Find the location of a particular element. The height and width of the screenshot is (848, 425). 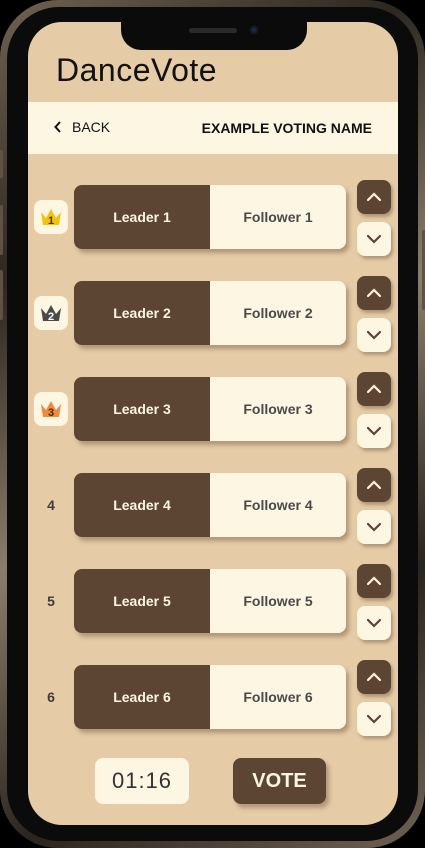

ranking-row: 4 Leader 4 Follower 4 is located at coordinates (213, 506).